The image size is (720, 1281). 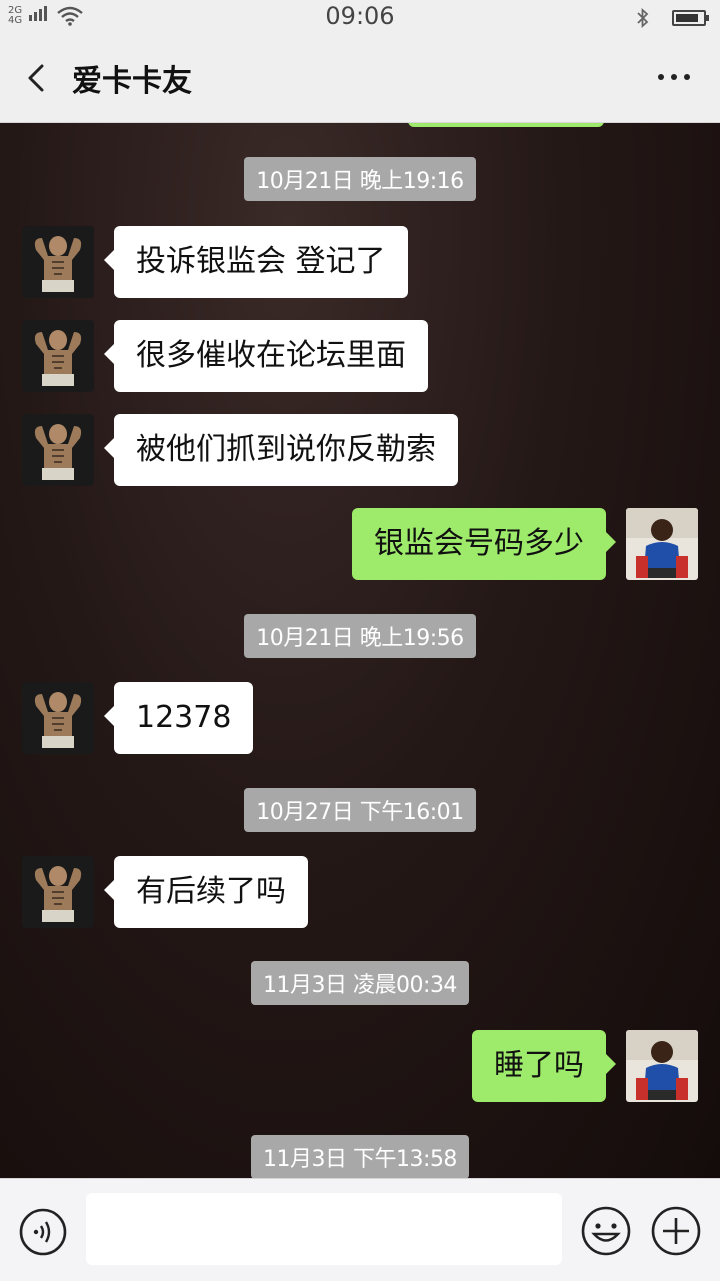 What do you see at coordinates (544, 1066) in the screenshot?
I see `outgoing-message: 睡了吗` at bounding box center [544, 1066].